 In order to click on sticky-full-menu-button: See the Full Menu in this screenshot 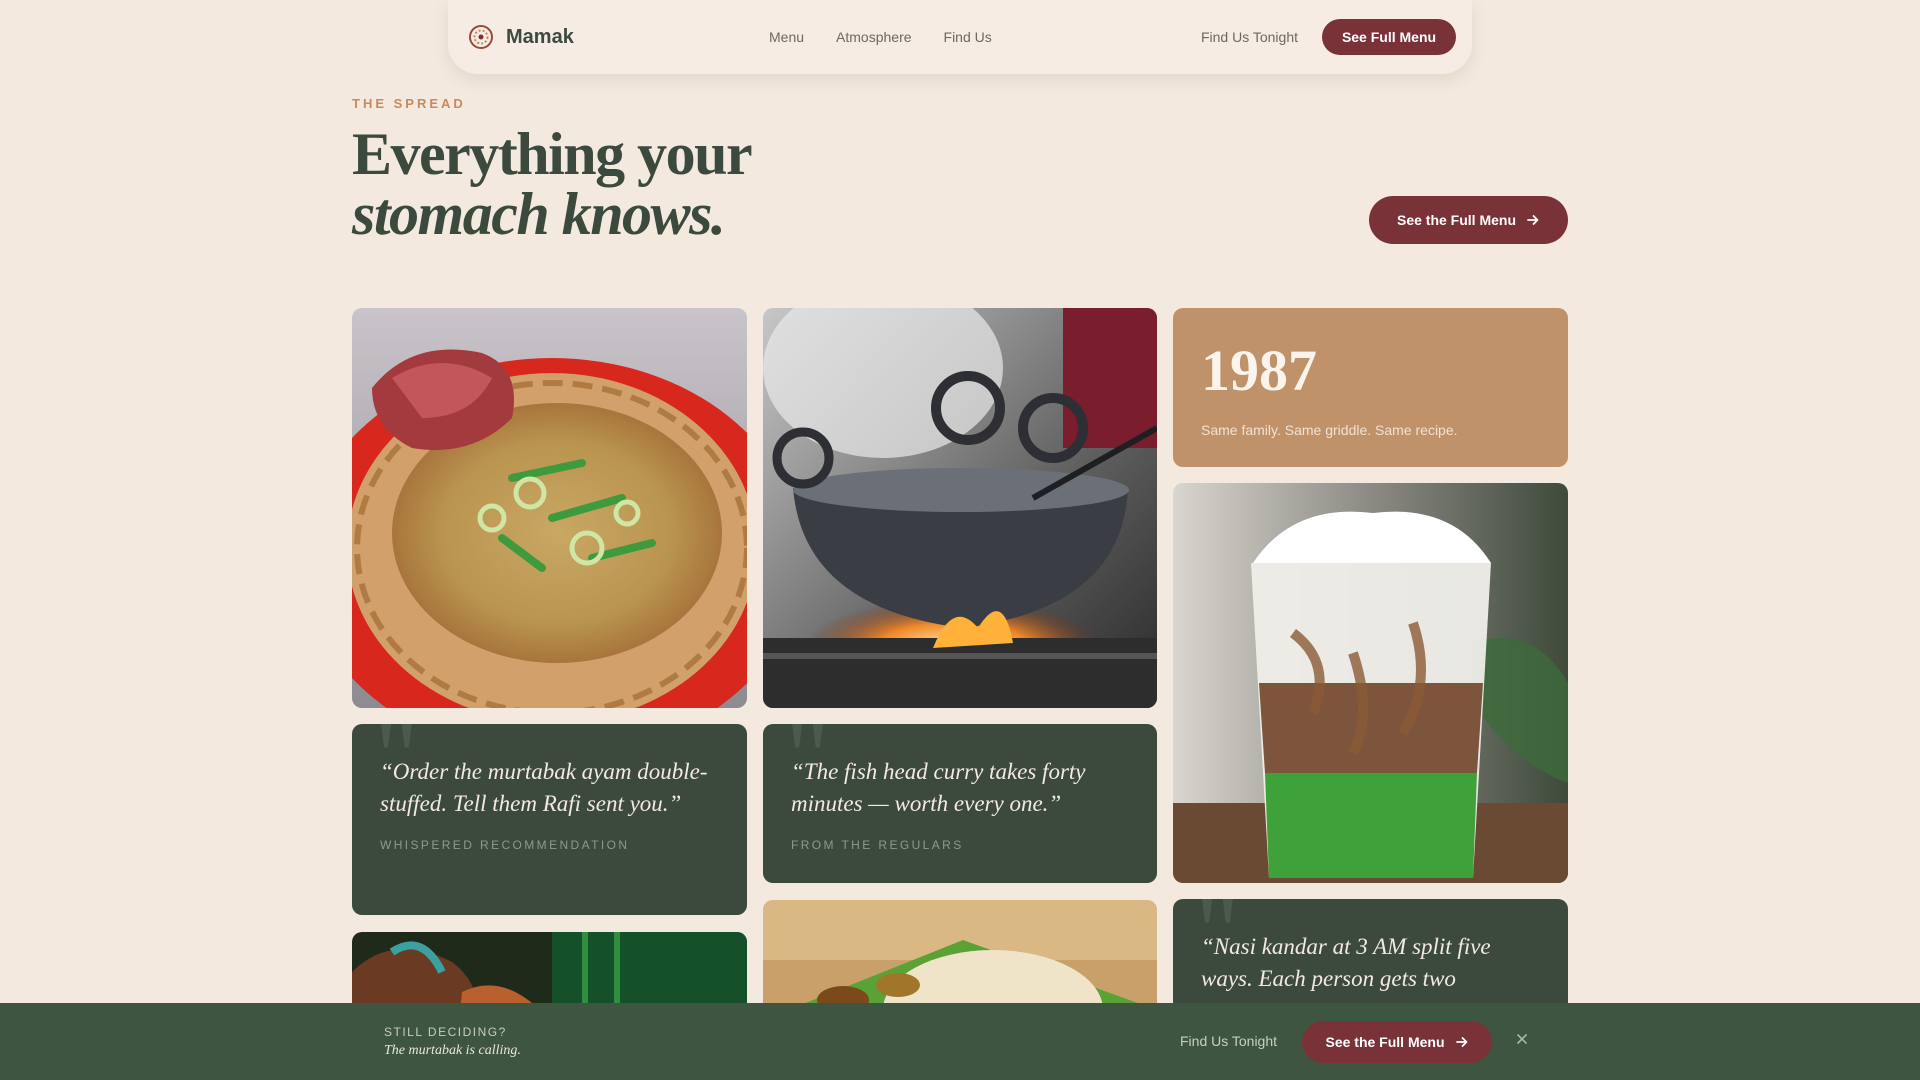, I will do `click(1397, 1042)`.